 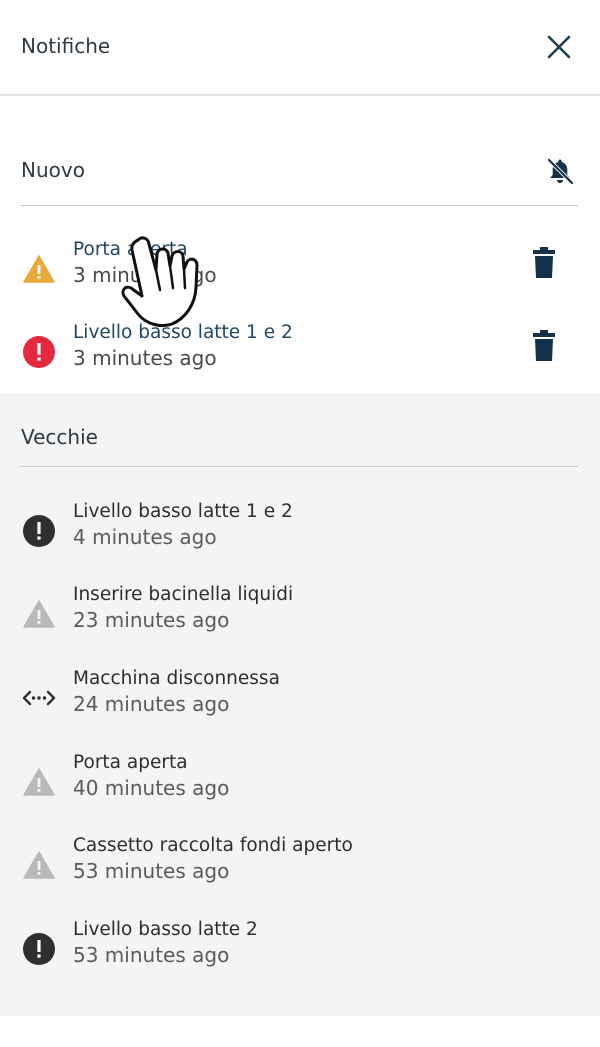 I want to click on notification-time: 24 minutes ago, so click(x=151, y=704).